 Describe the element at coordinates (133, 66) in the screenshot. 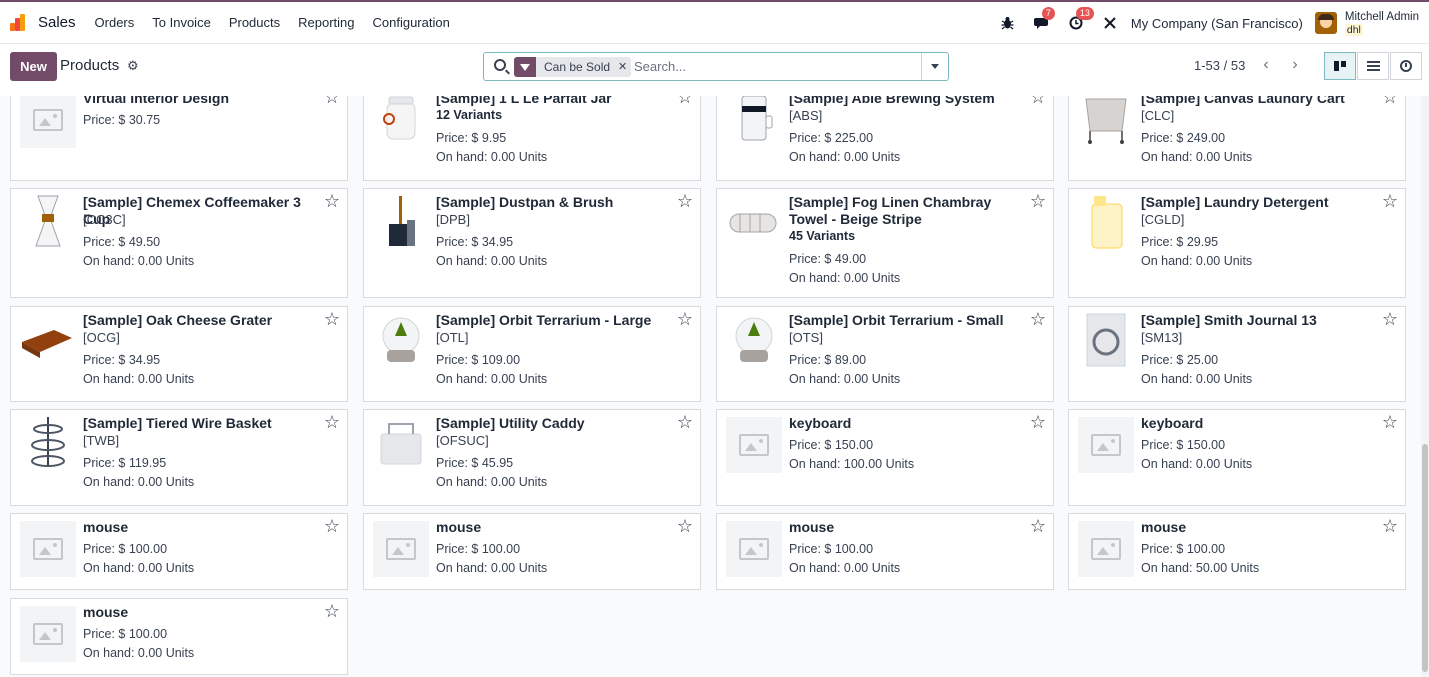

I see `gear-icon: ⚙` at that location.